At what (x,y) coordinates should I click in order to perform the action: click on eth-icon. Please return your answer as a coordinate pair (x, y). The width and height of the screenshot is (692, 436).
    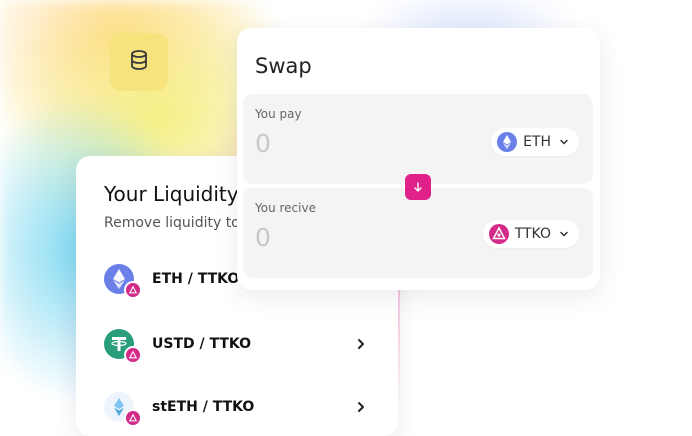
    Looking at the image, I should click on (507, 142).